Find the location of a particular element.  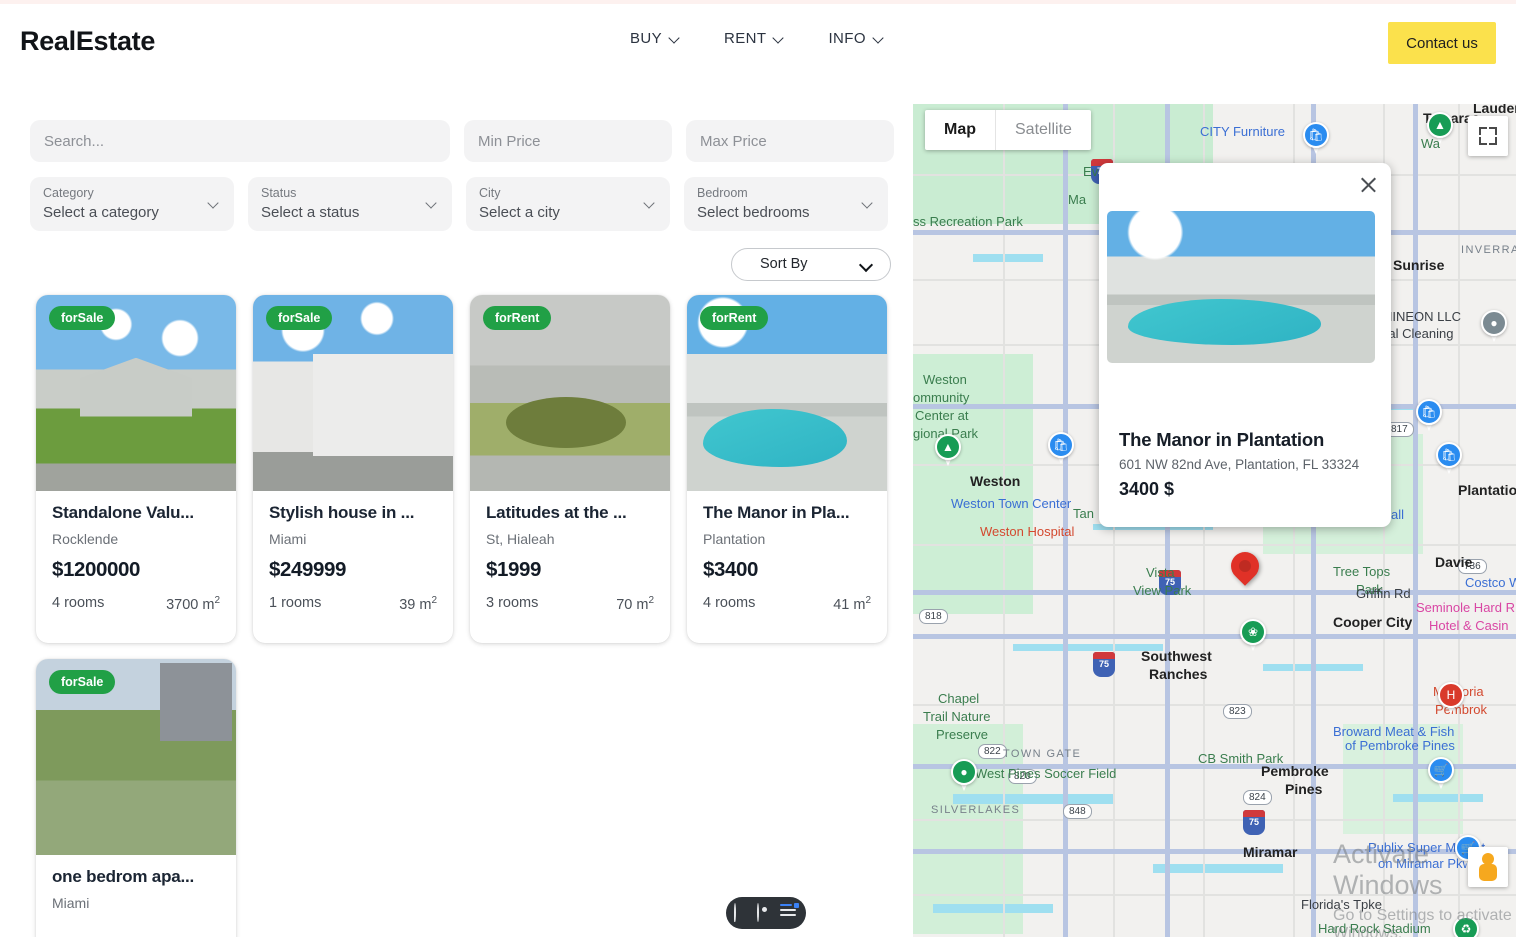

map-pin-glyph: H is located at coordinates (1451, 695).